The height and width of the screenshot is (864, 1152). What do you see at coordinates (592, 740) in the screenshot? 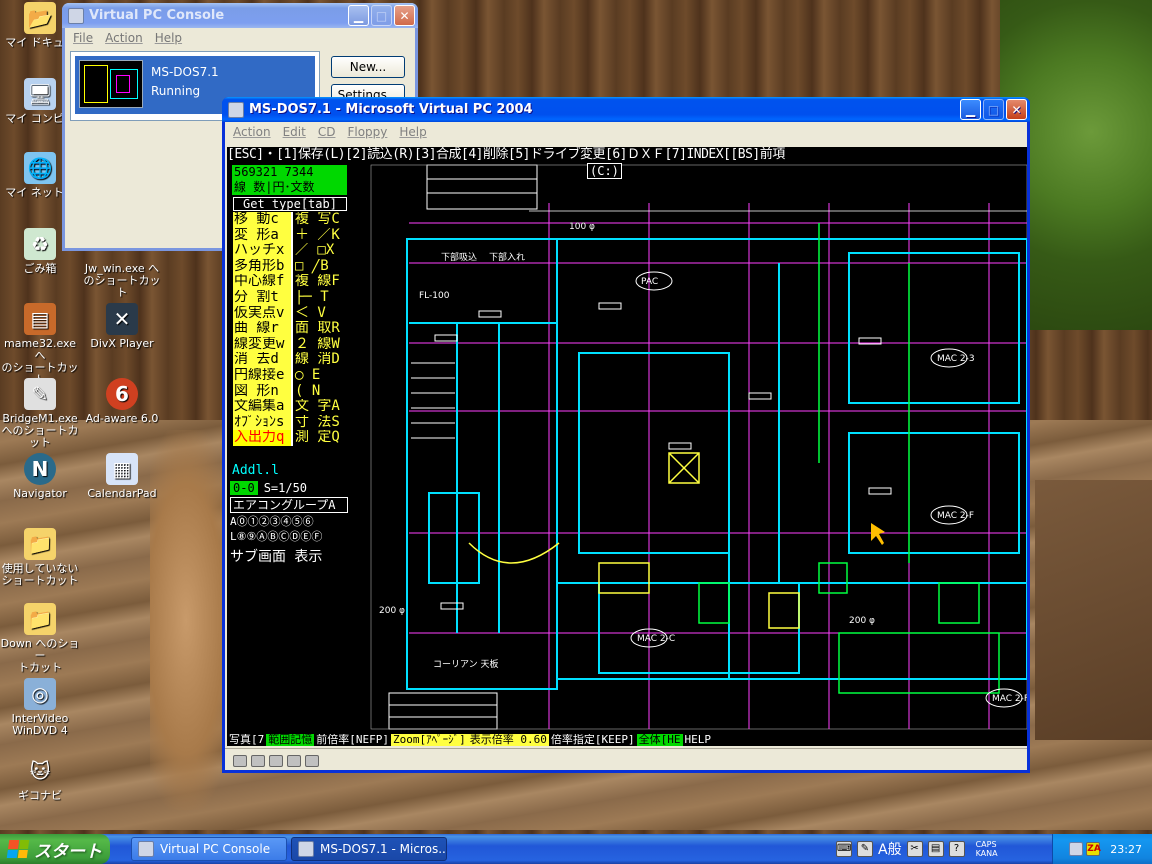
I see `status-scale-spec: 倍率指定[KEEP]` at bounding box center [592, 740].